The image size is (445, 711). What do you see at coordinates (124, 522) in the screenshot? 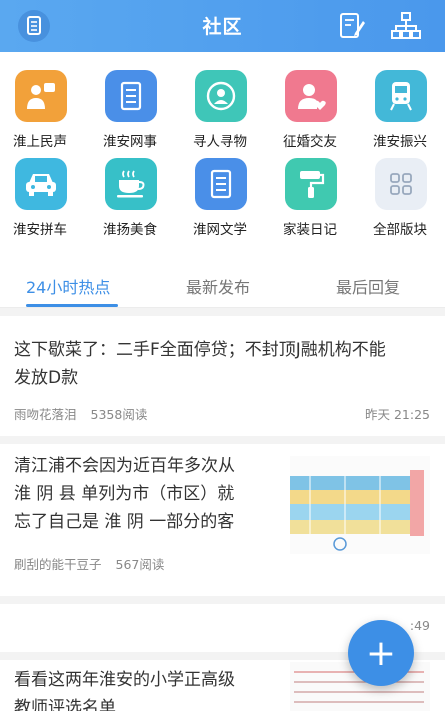
I see `post-title-line3: 忘了自己是 淮 阴 一部分的客` at bounding box center [124, 522].